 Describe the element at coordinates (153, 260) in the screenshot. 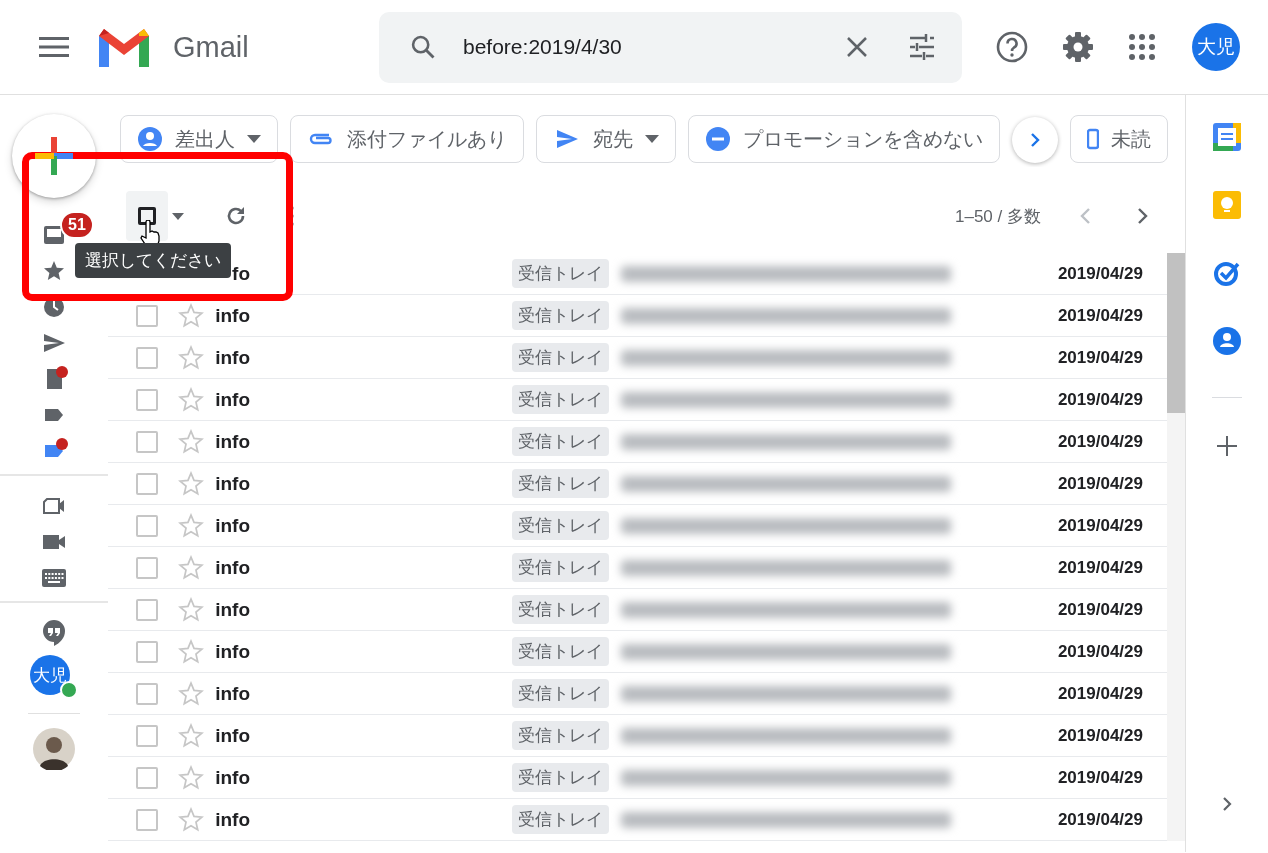

I see `tooltip: 選択してください` at that location.